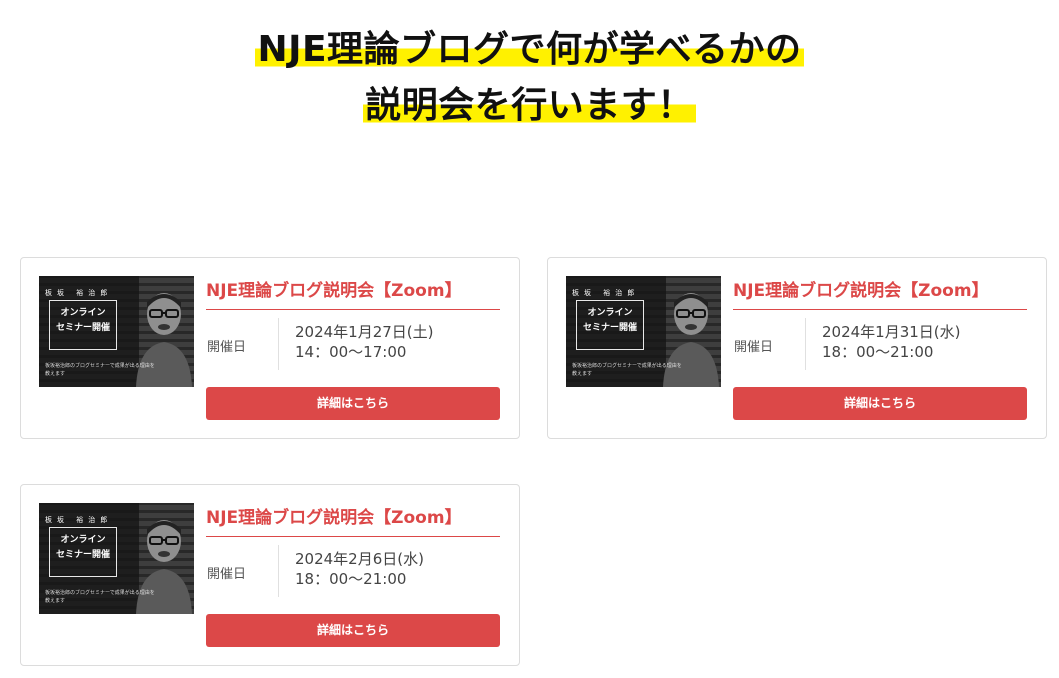 The width and height of the screenshot is (1059, 678). I want to click on event-date: 2024年1月27日(土) 14：00〜17:00, so click(364, 342).